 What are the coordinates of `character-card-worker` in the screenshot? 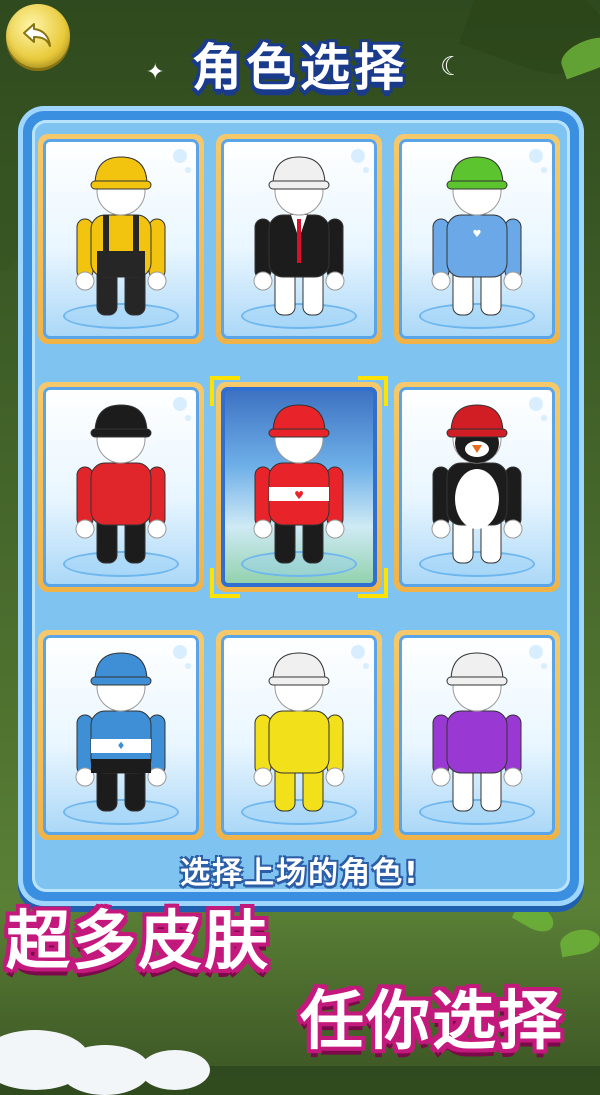 It's located at (121, 239).